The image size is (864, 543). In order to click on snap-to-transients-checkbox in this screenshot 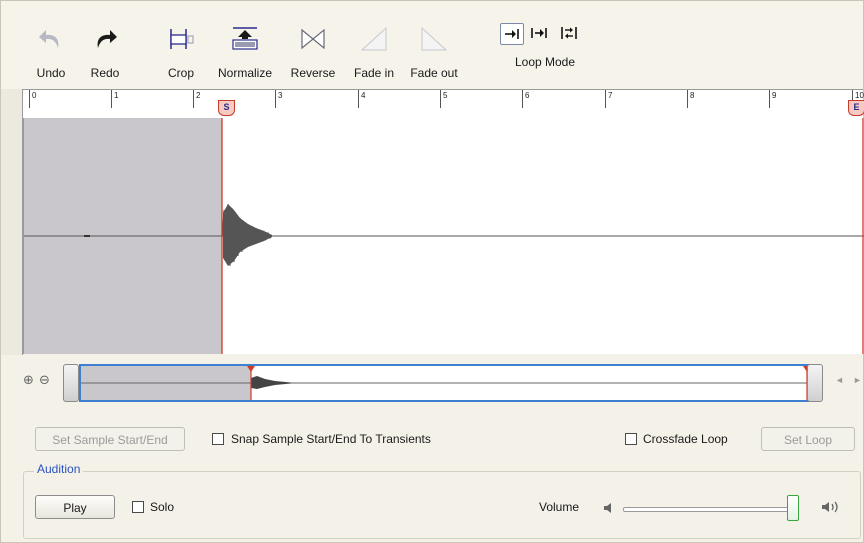, I will do `click(218, 439)`.